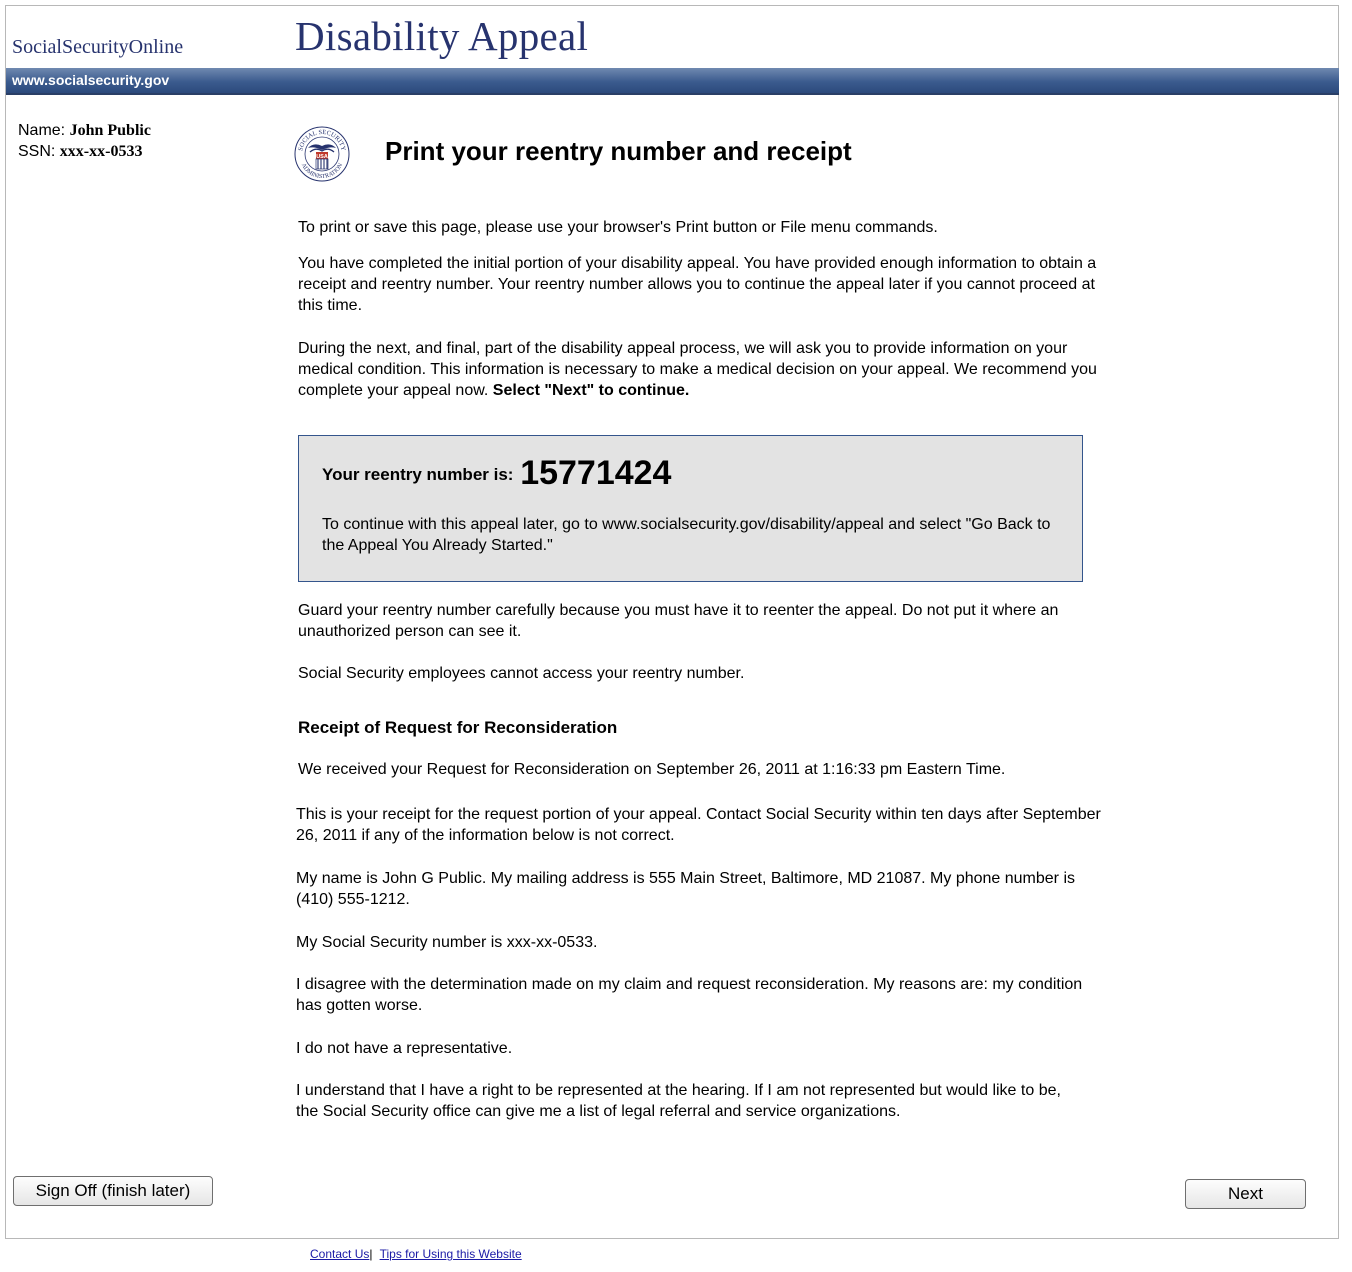 This screenshot has height=1272, width=1352. I want to click on page-title: Print your reentry number and receipt, so click(618, 151).